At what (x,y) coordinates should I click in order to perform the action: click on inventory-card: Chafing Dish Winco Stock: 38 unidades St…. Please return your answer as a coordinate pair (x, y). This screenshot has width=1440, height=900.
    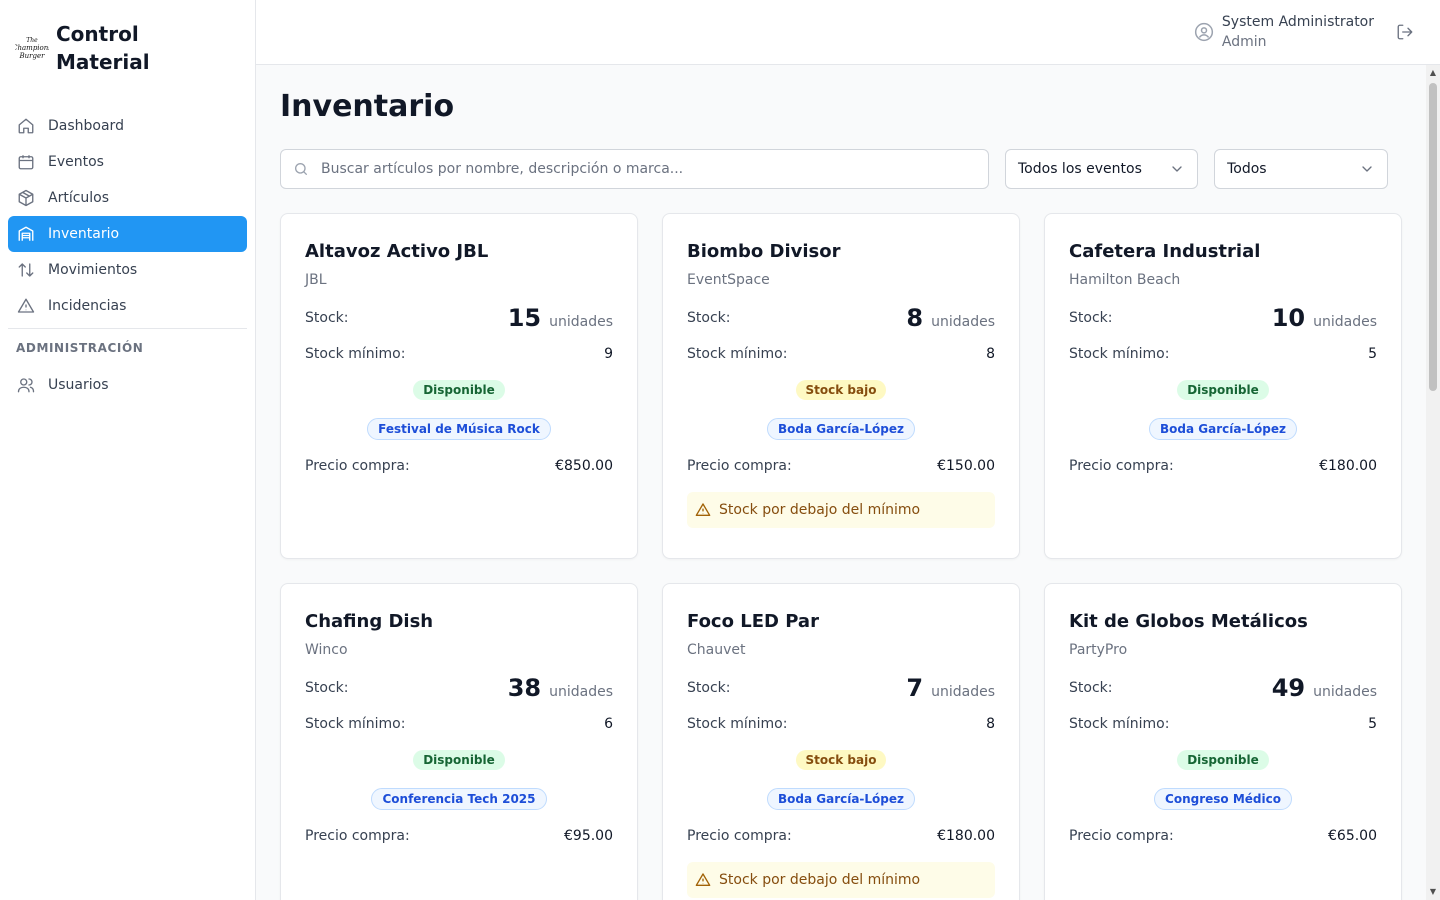
    Looking at the image, I should click on (459, 741).